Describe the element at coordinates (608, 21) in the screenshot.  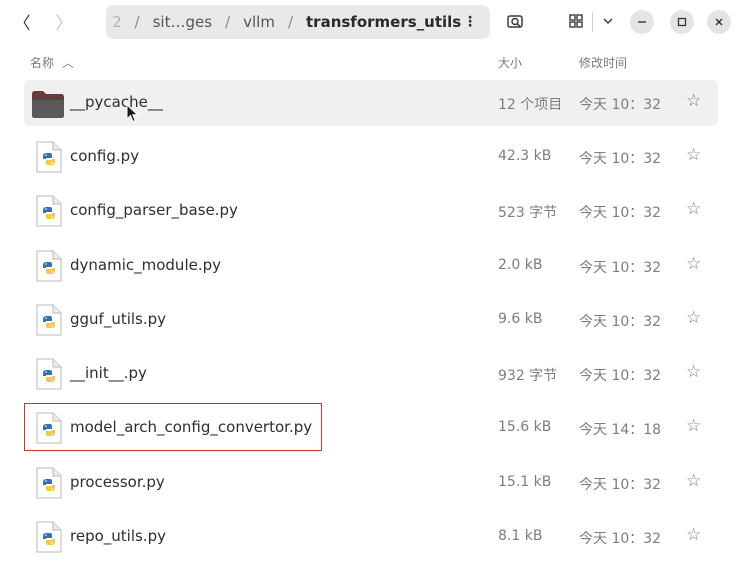
I see `view-options-chevron-icon` at that location.